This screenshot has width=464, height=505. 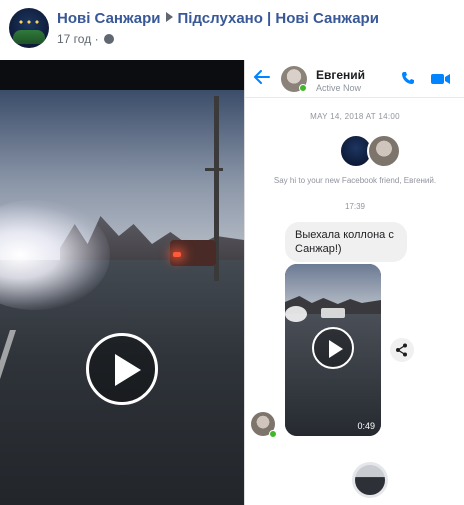 What do you see at coordinates (29, 23) in the screenshot?
I see `avatar-lights` at bounding box center [29, 23].